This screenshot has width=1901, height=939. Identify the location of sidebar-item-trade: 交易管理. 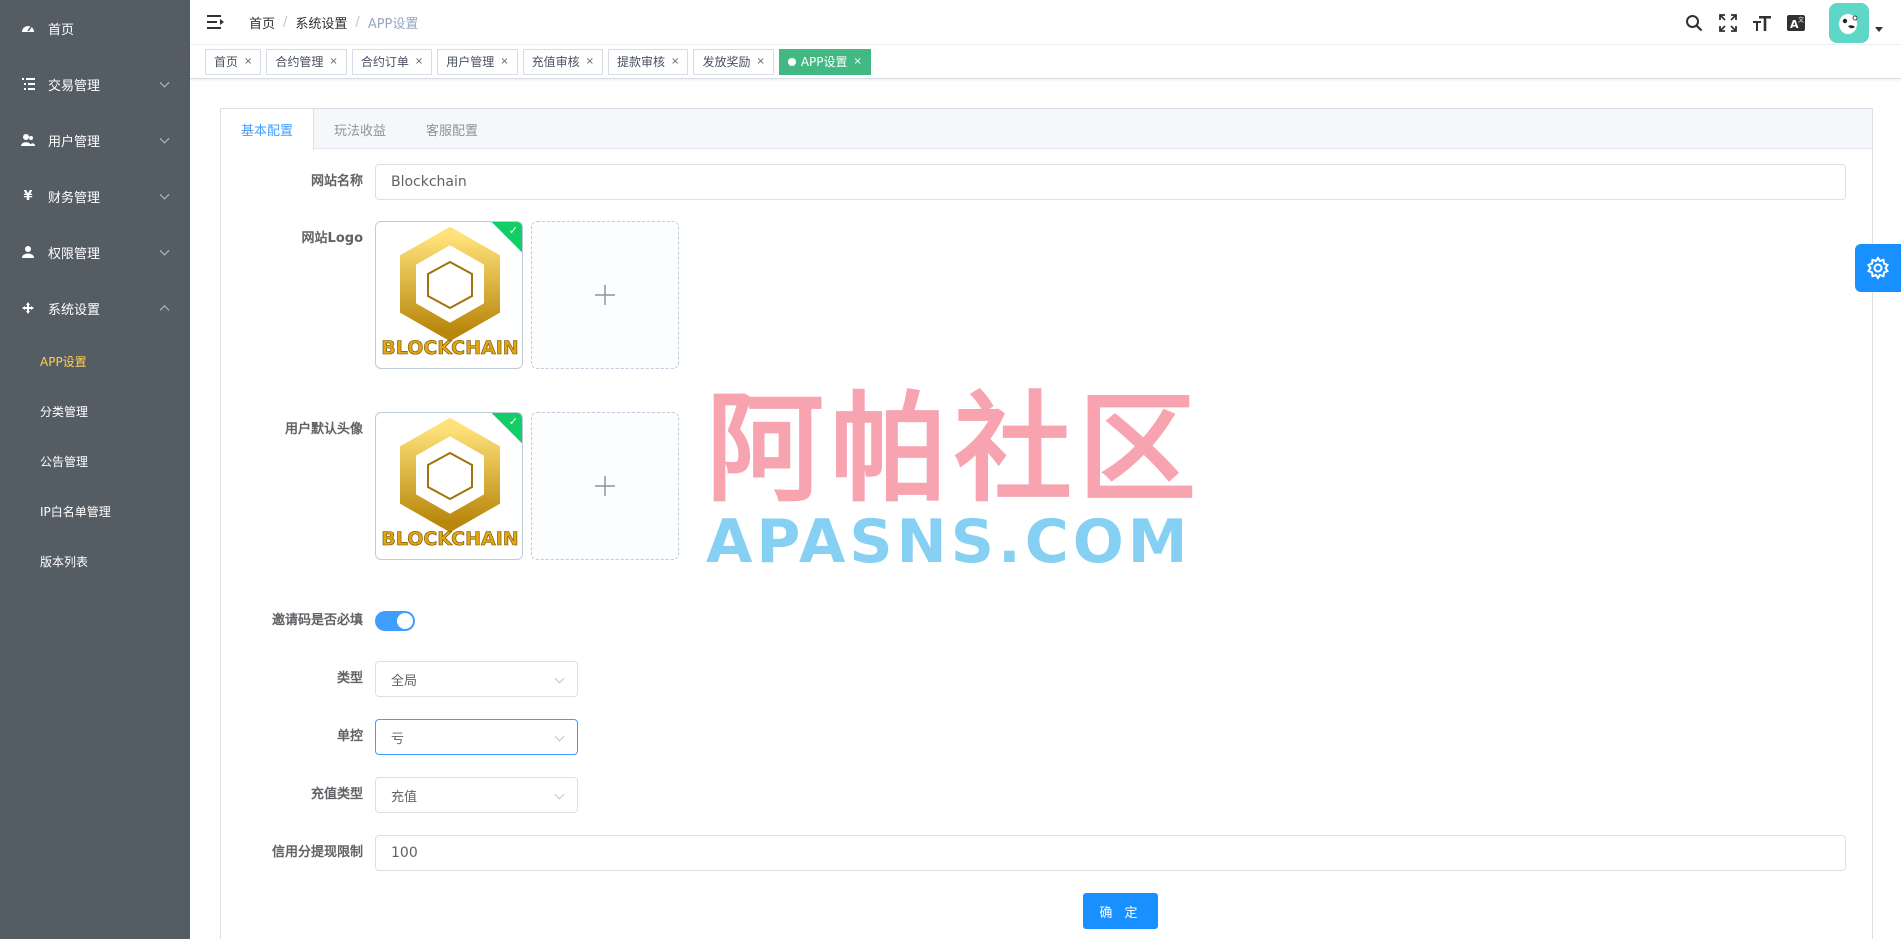
(95, 84).